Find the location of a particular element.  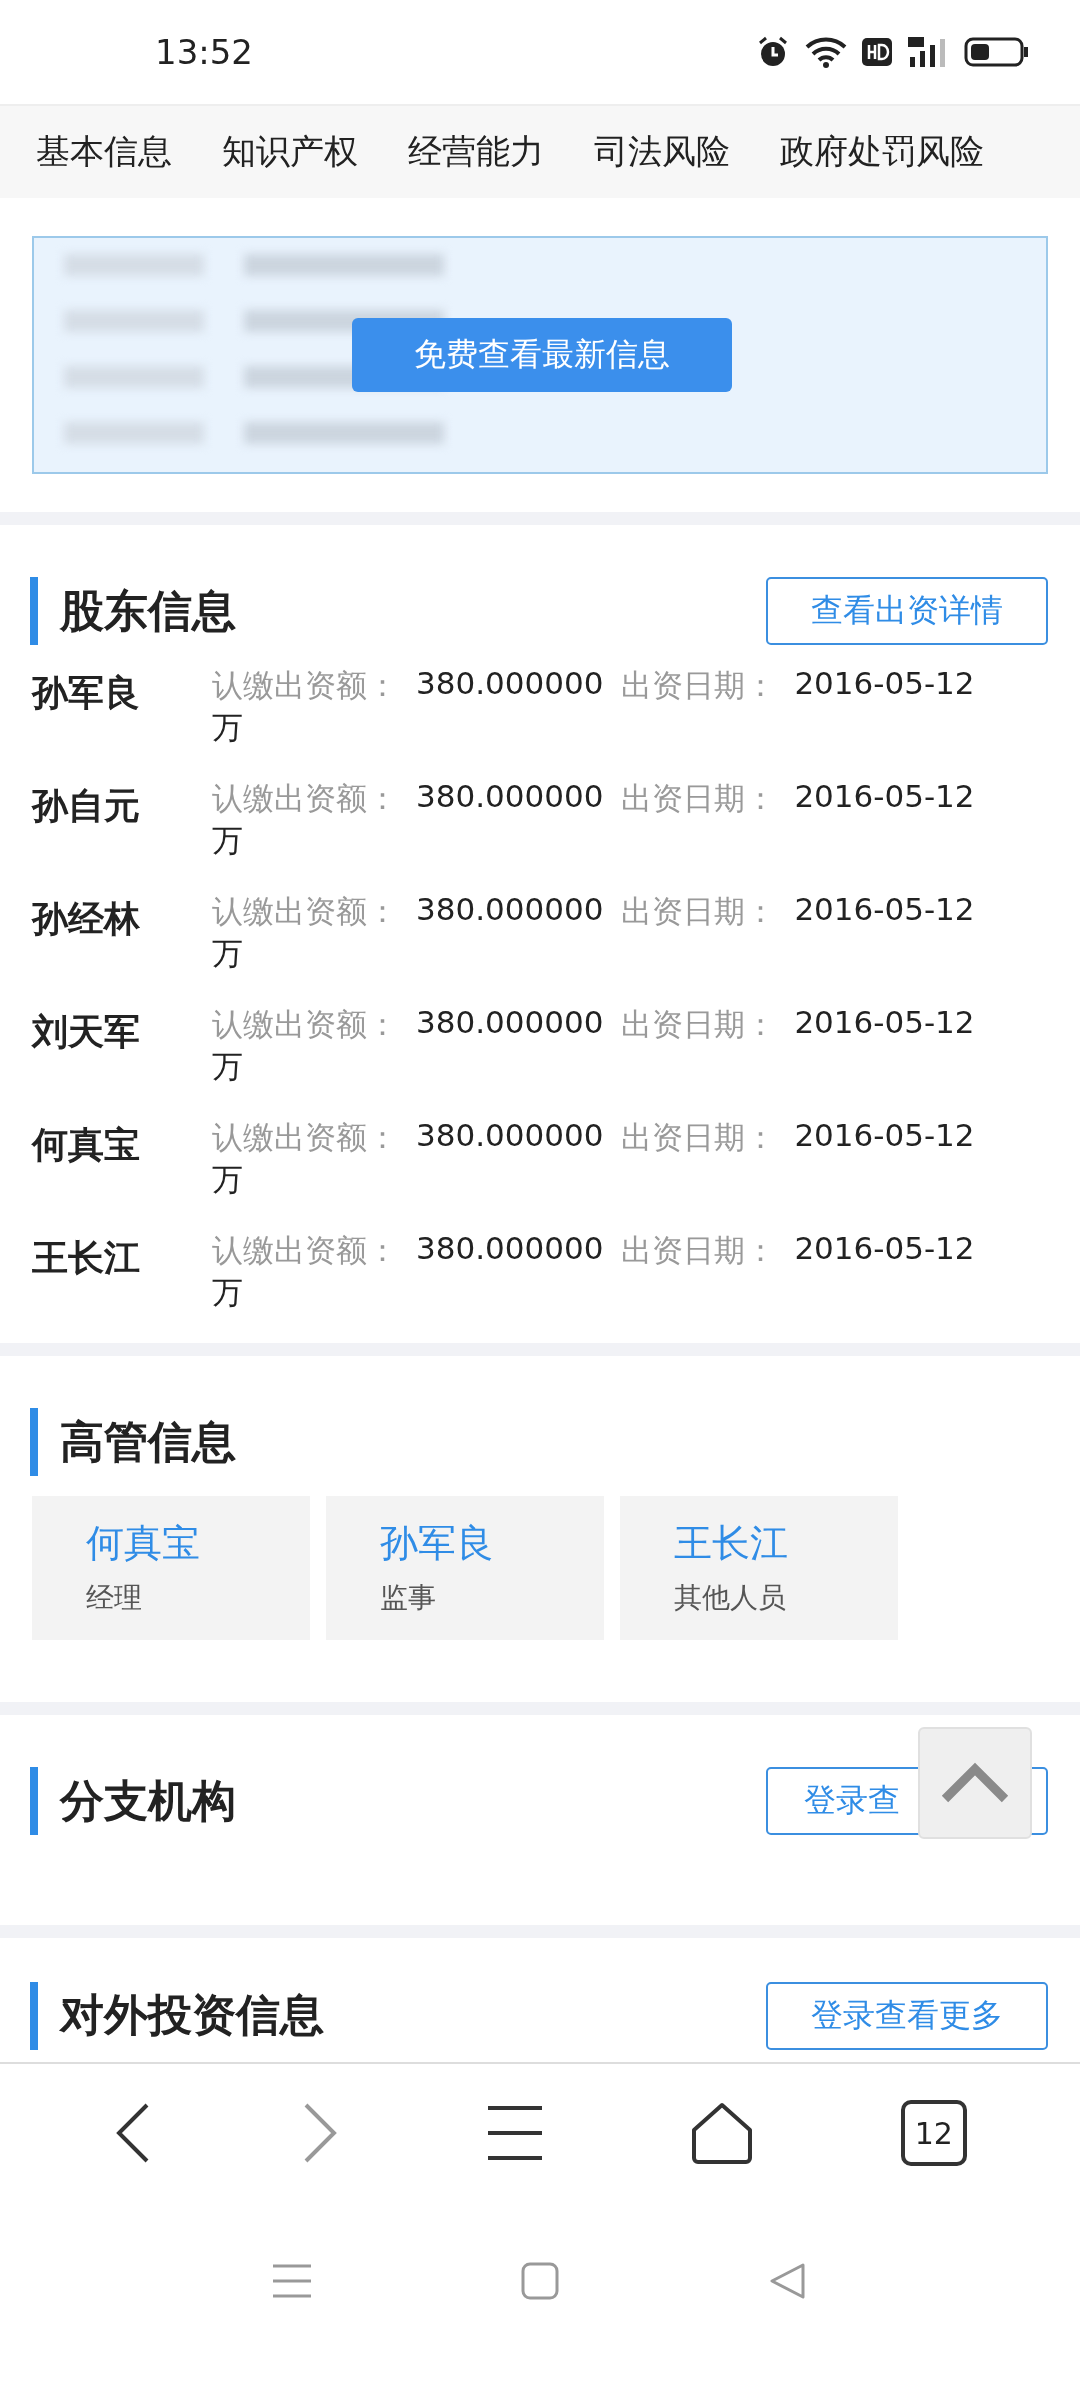

alarm-icon is located at coordinates (773, 51).